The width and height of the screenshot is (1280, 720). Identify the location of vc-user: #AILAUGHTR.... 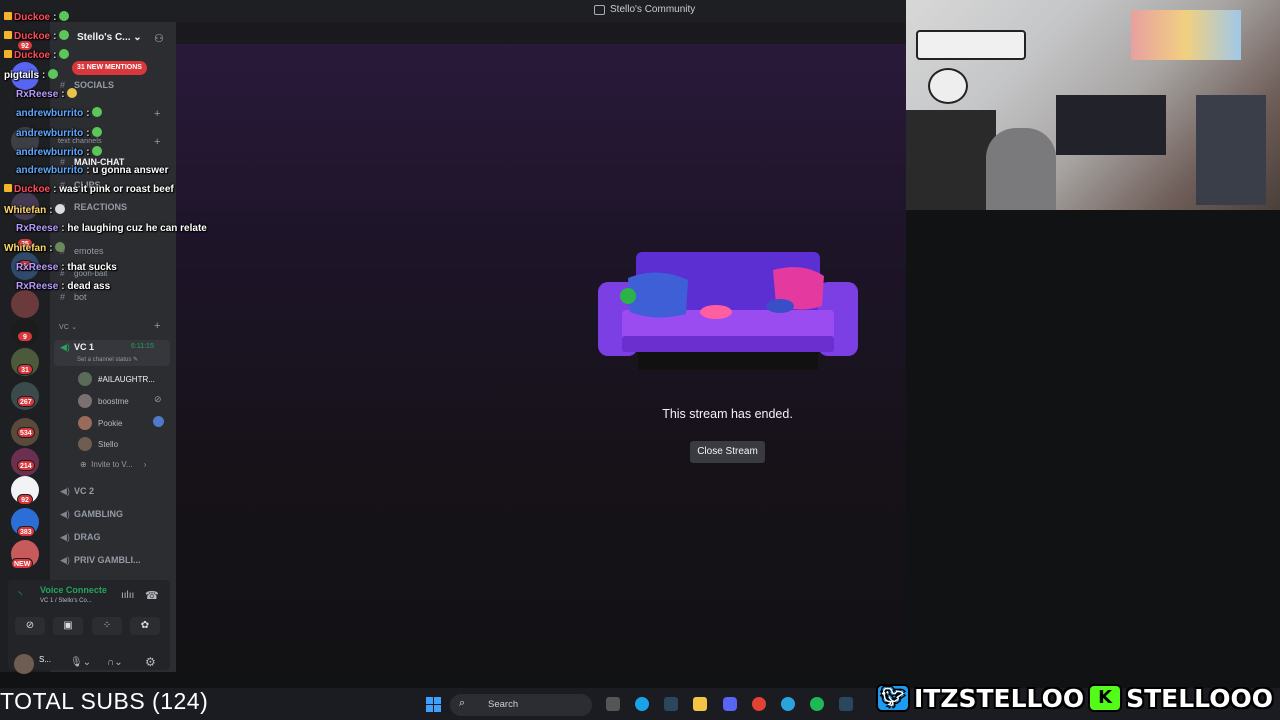
(116, 379).